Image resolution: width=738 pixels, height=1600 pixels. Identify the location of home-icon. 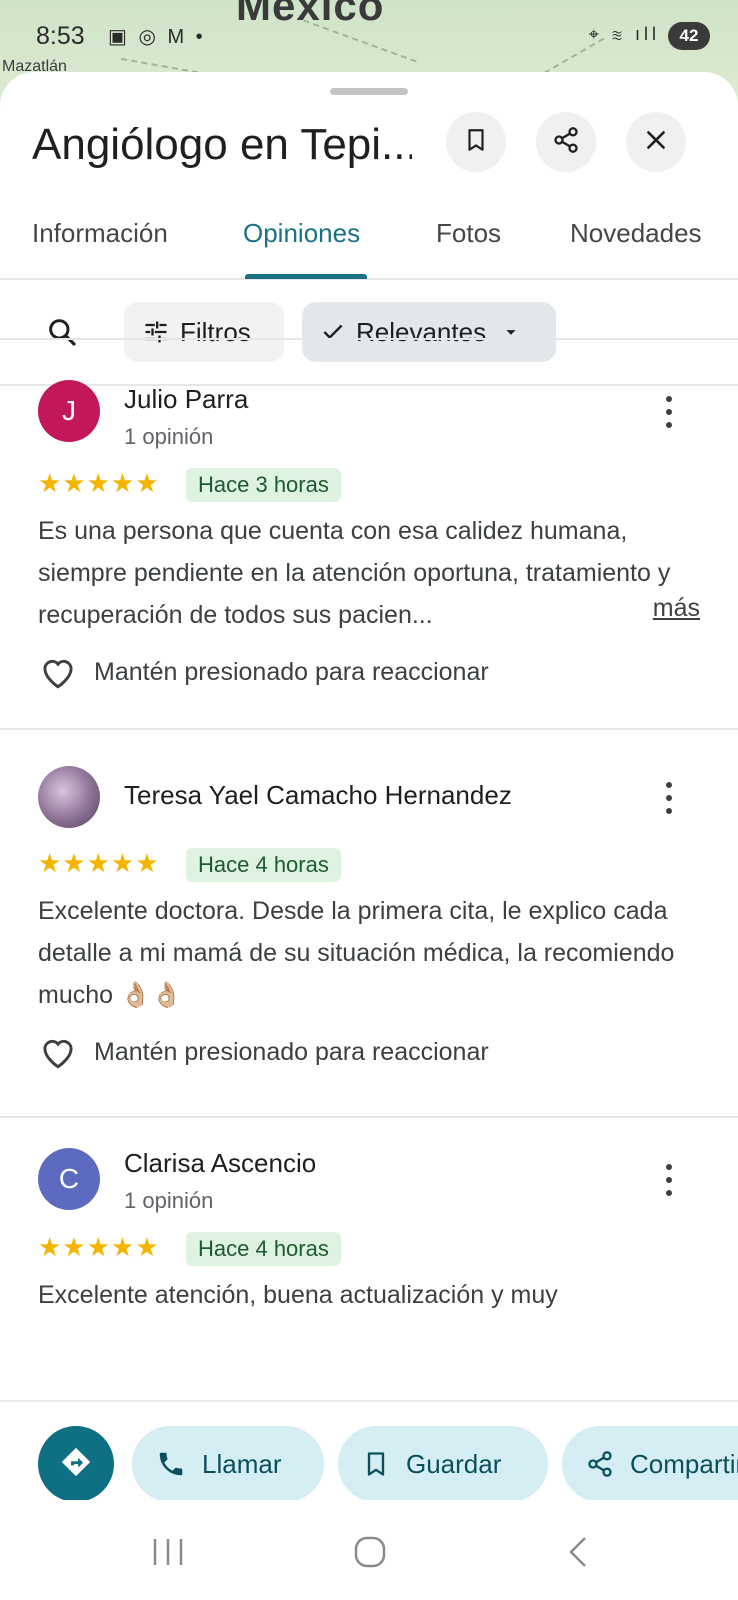
(370, 1552).